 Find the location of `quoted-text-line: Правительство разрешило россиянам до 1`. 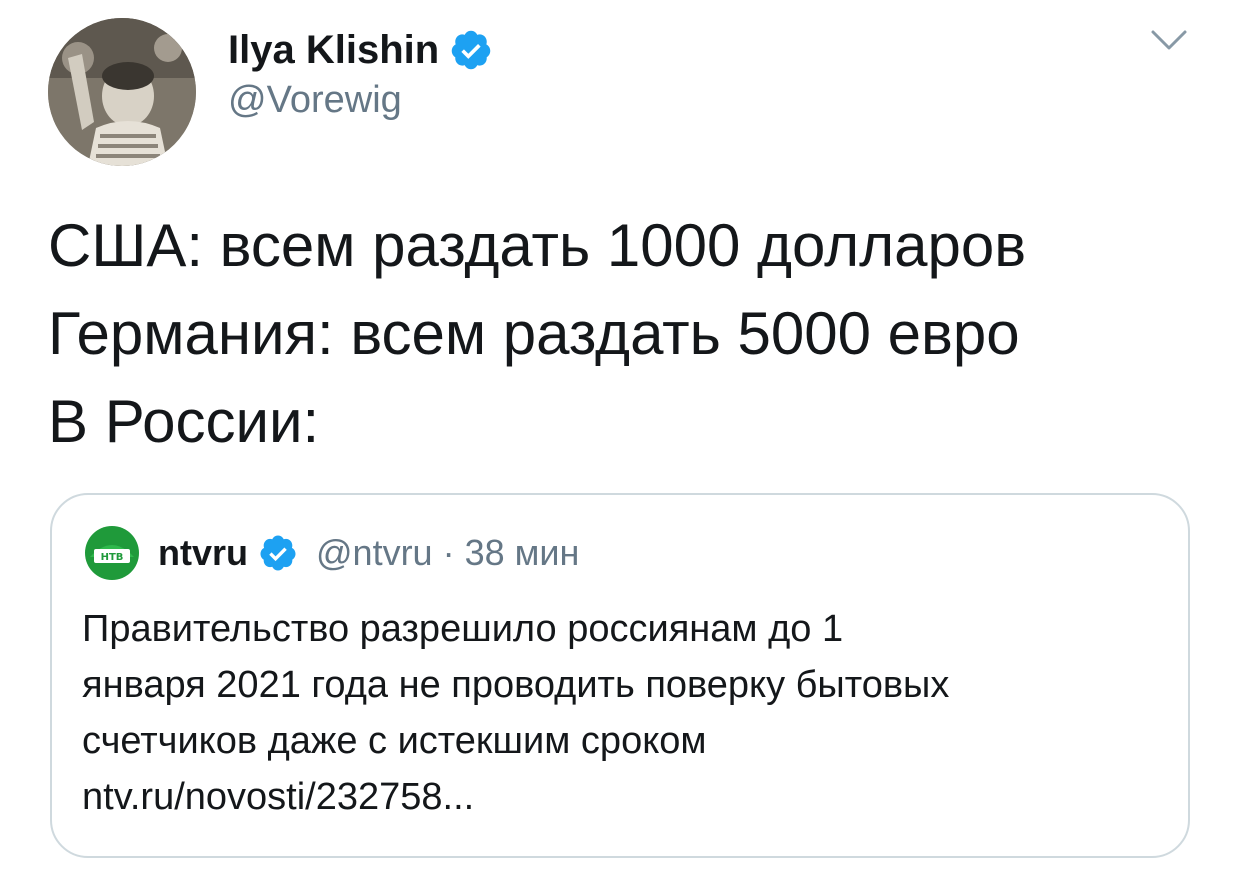

quoted-text-line: Правительство разрешило россиянам до 1 is located at coordinates (463, 629).